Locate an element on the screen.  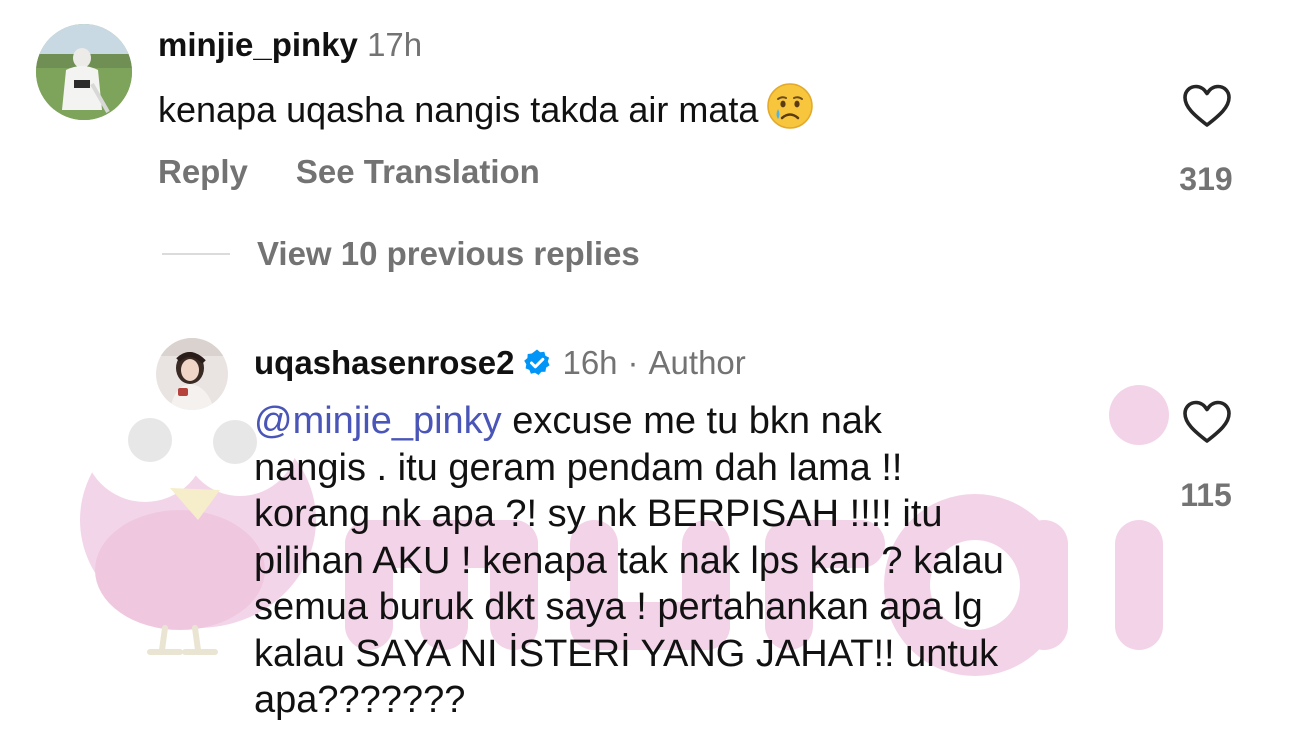
comment-text: kenapa uqasha nangis takda air mata is located at coordinates (486, 111).